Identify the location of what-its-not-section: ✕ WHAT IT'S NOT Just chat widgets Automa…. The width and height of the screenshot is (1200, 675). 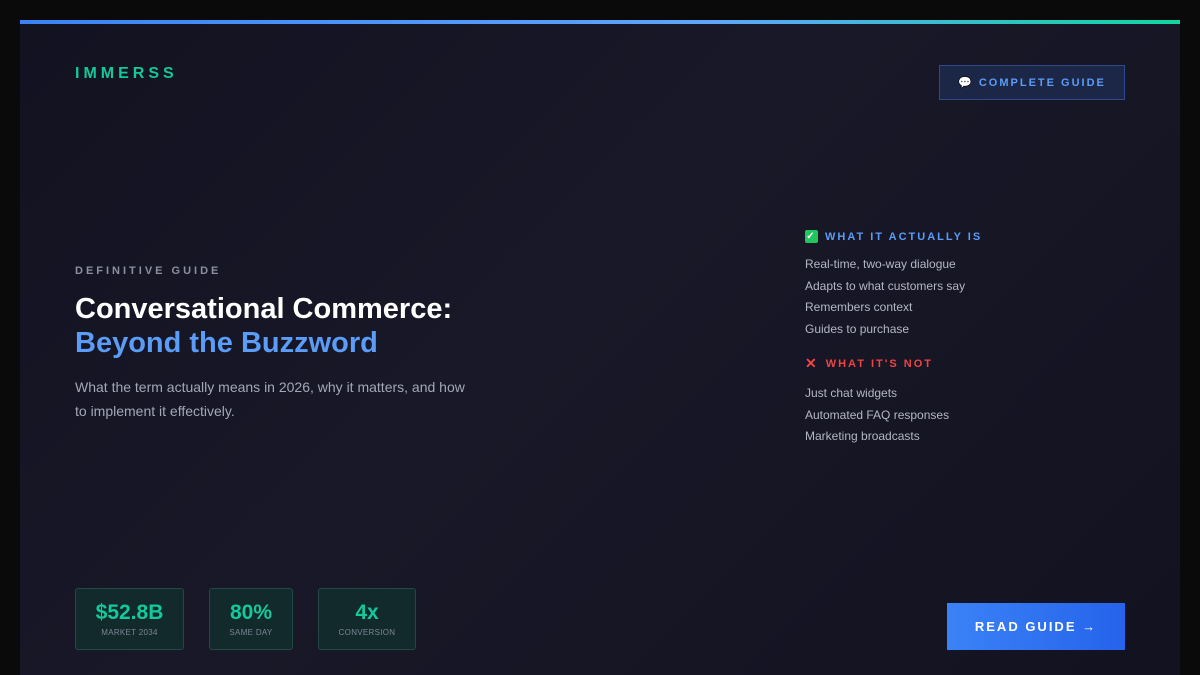
(975, 401).